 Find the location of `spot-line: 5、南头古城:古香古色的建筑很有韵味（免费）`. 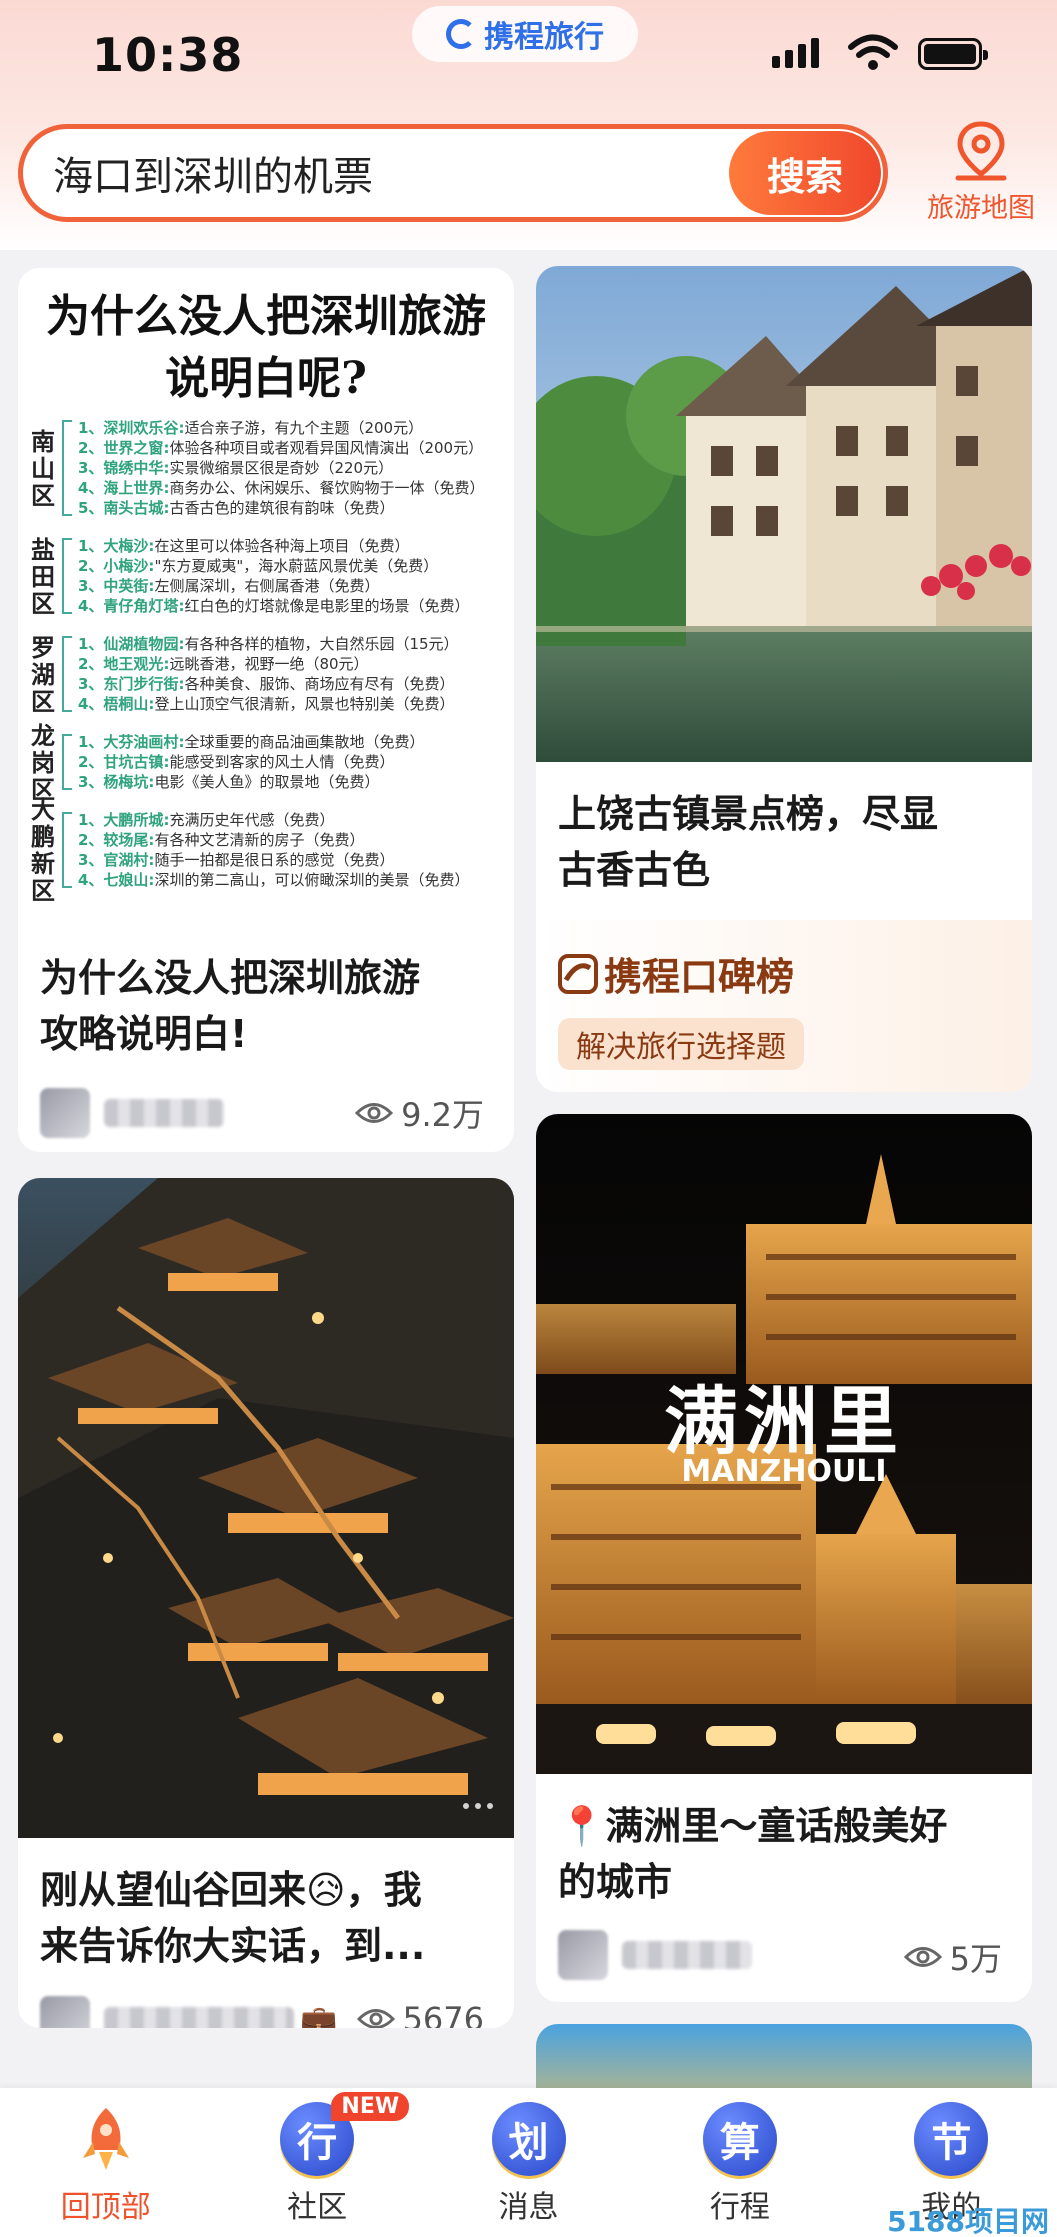

spot-line: 5、南头古城:古香古色的建筑很有韵味（免费） is located at coordinates (236, 508).